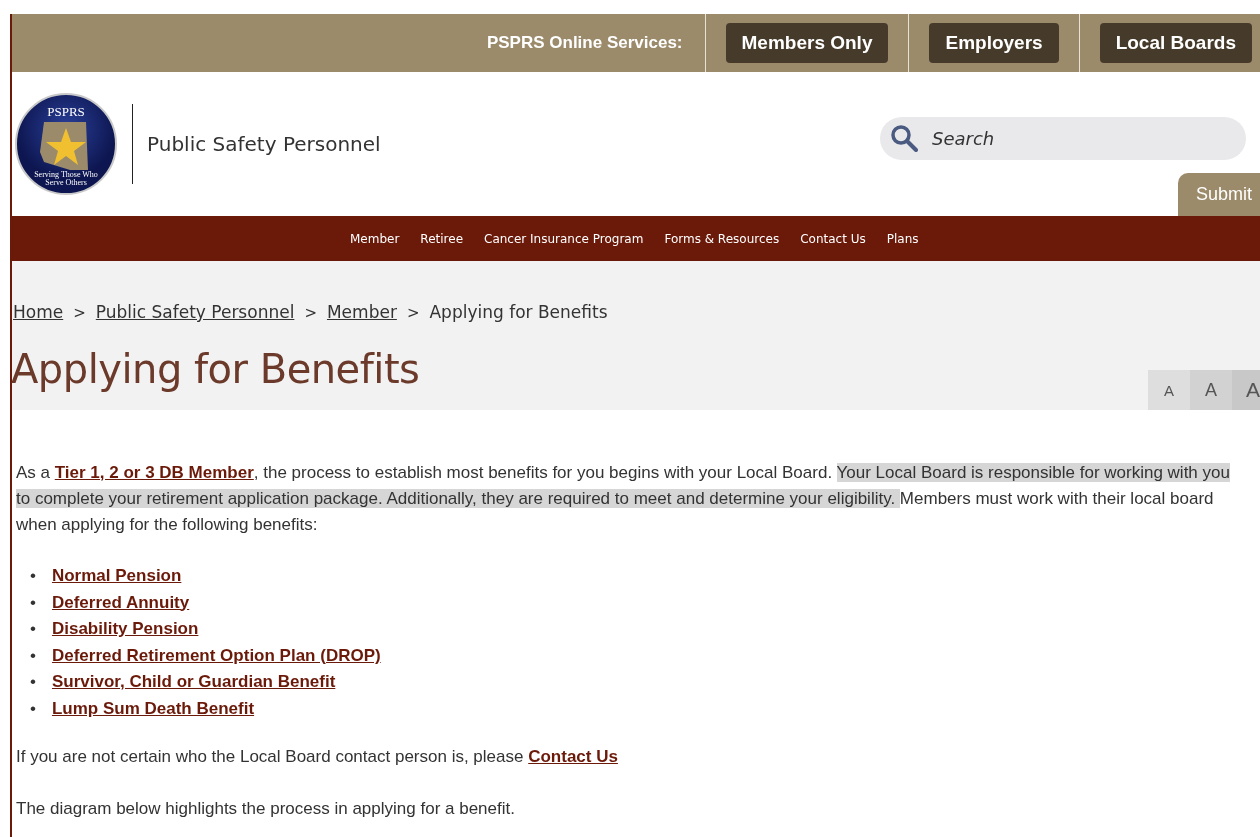 Image resolution: width=1260 pixels, height=837 pixels. I want to click on contact-sentence: If you are not certain who the Local Board contact person is, please Contact Us, so click(317, 757).